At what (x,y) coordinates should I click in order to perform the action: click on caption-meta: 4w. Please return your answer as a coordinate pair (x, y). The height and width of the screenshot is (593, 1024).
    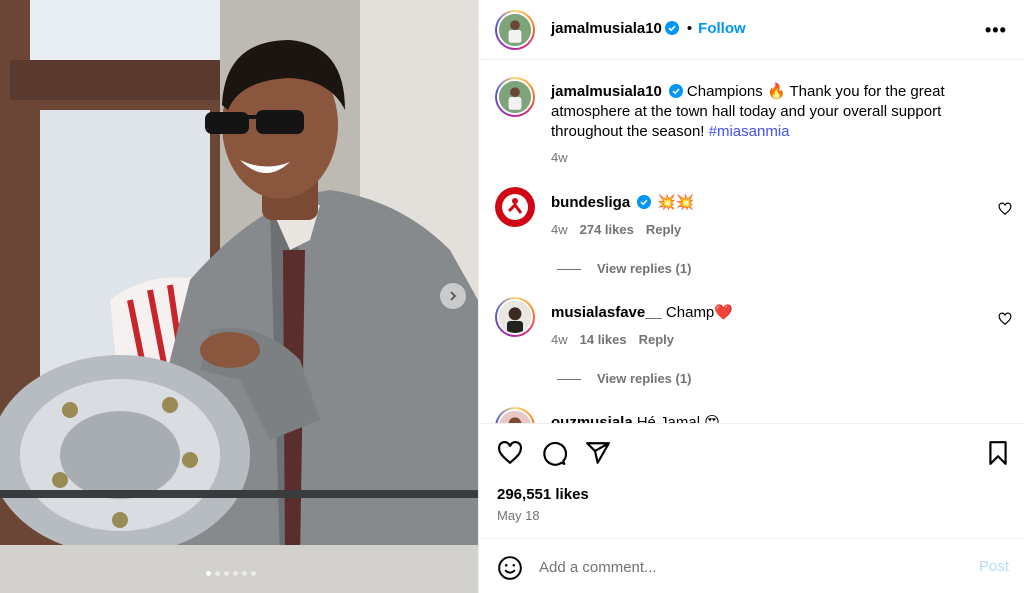
    Looking at the image, I should click on (565, 157).